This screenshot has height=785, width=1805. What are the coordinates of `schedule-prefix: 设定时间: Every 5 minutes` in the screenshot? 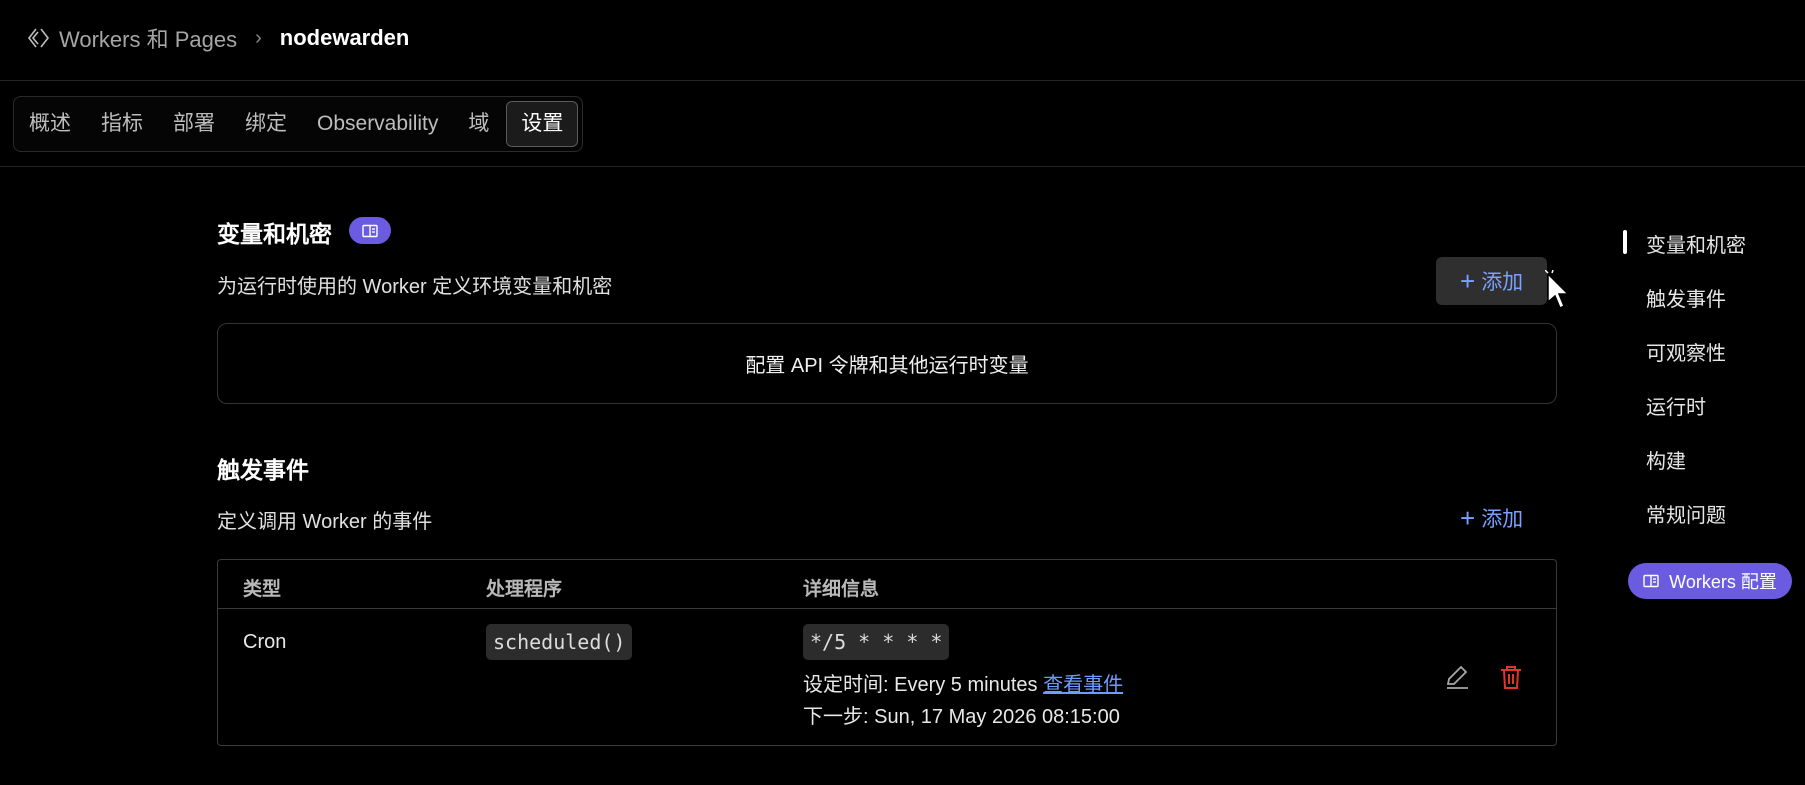 It's located at (920, 685).